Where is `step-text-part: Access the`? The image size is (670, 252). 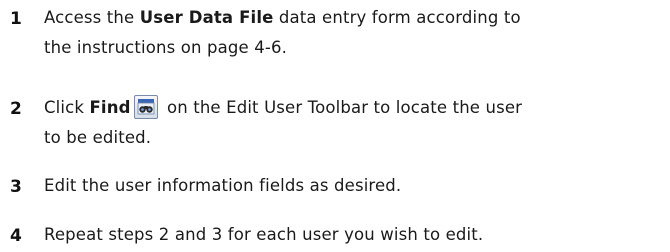 step-text-part: Access the is located at coordinates (92, 17).